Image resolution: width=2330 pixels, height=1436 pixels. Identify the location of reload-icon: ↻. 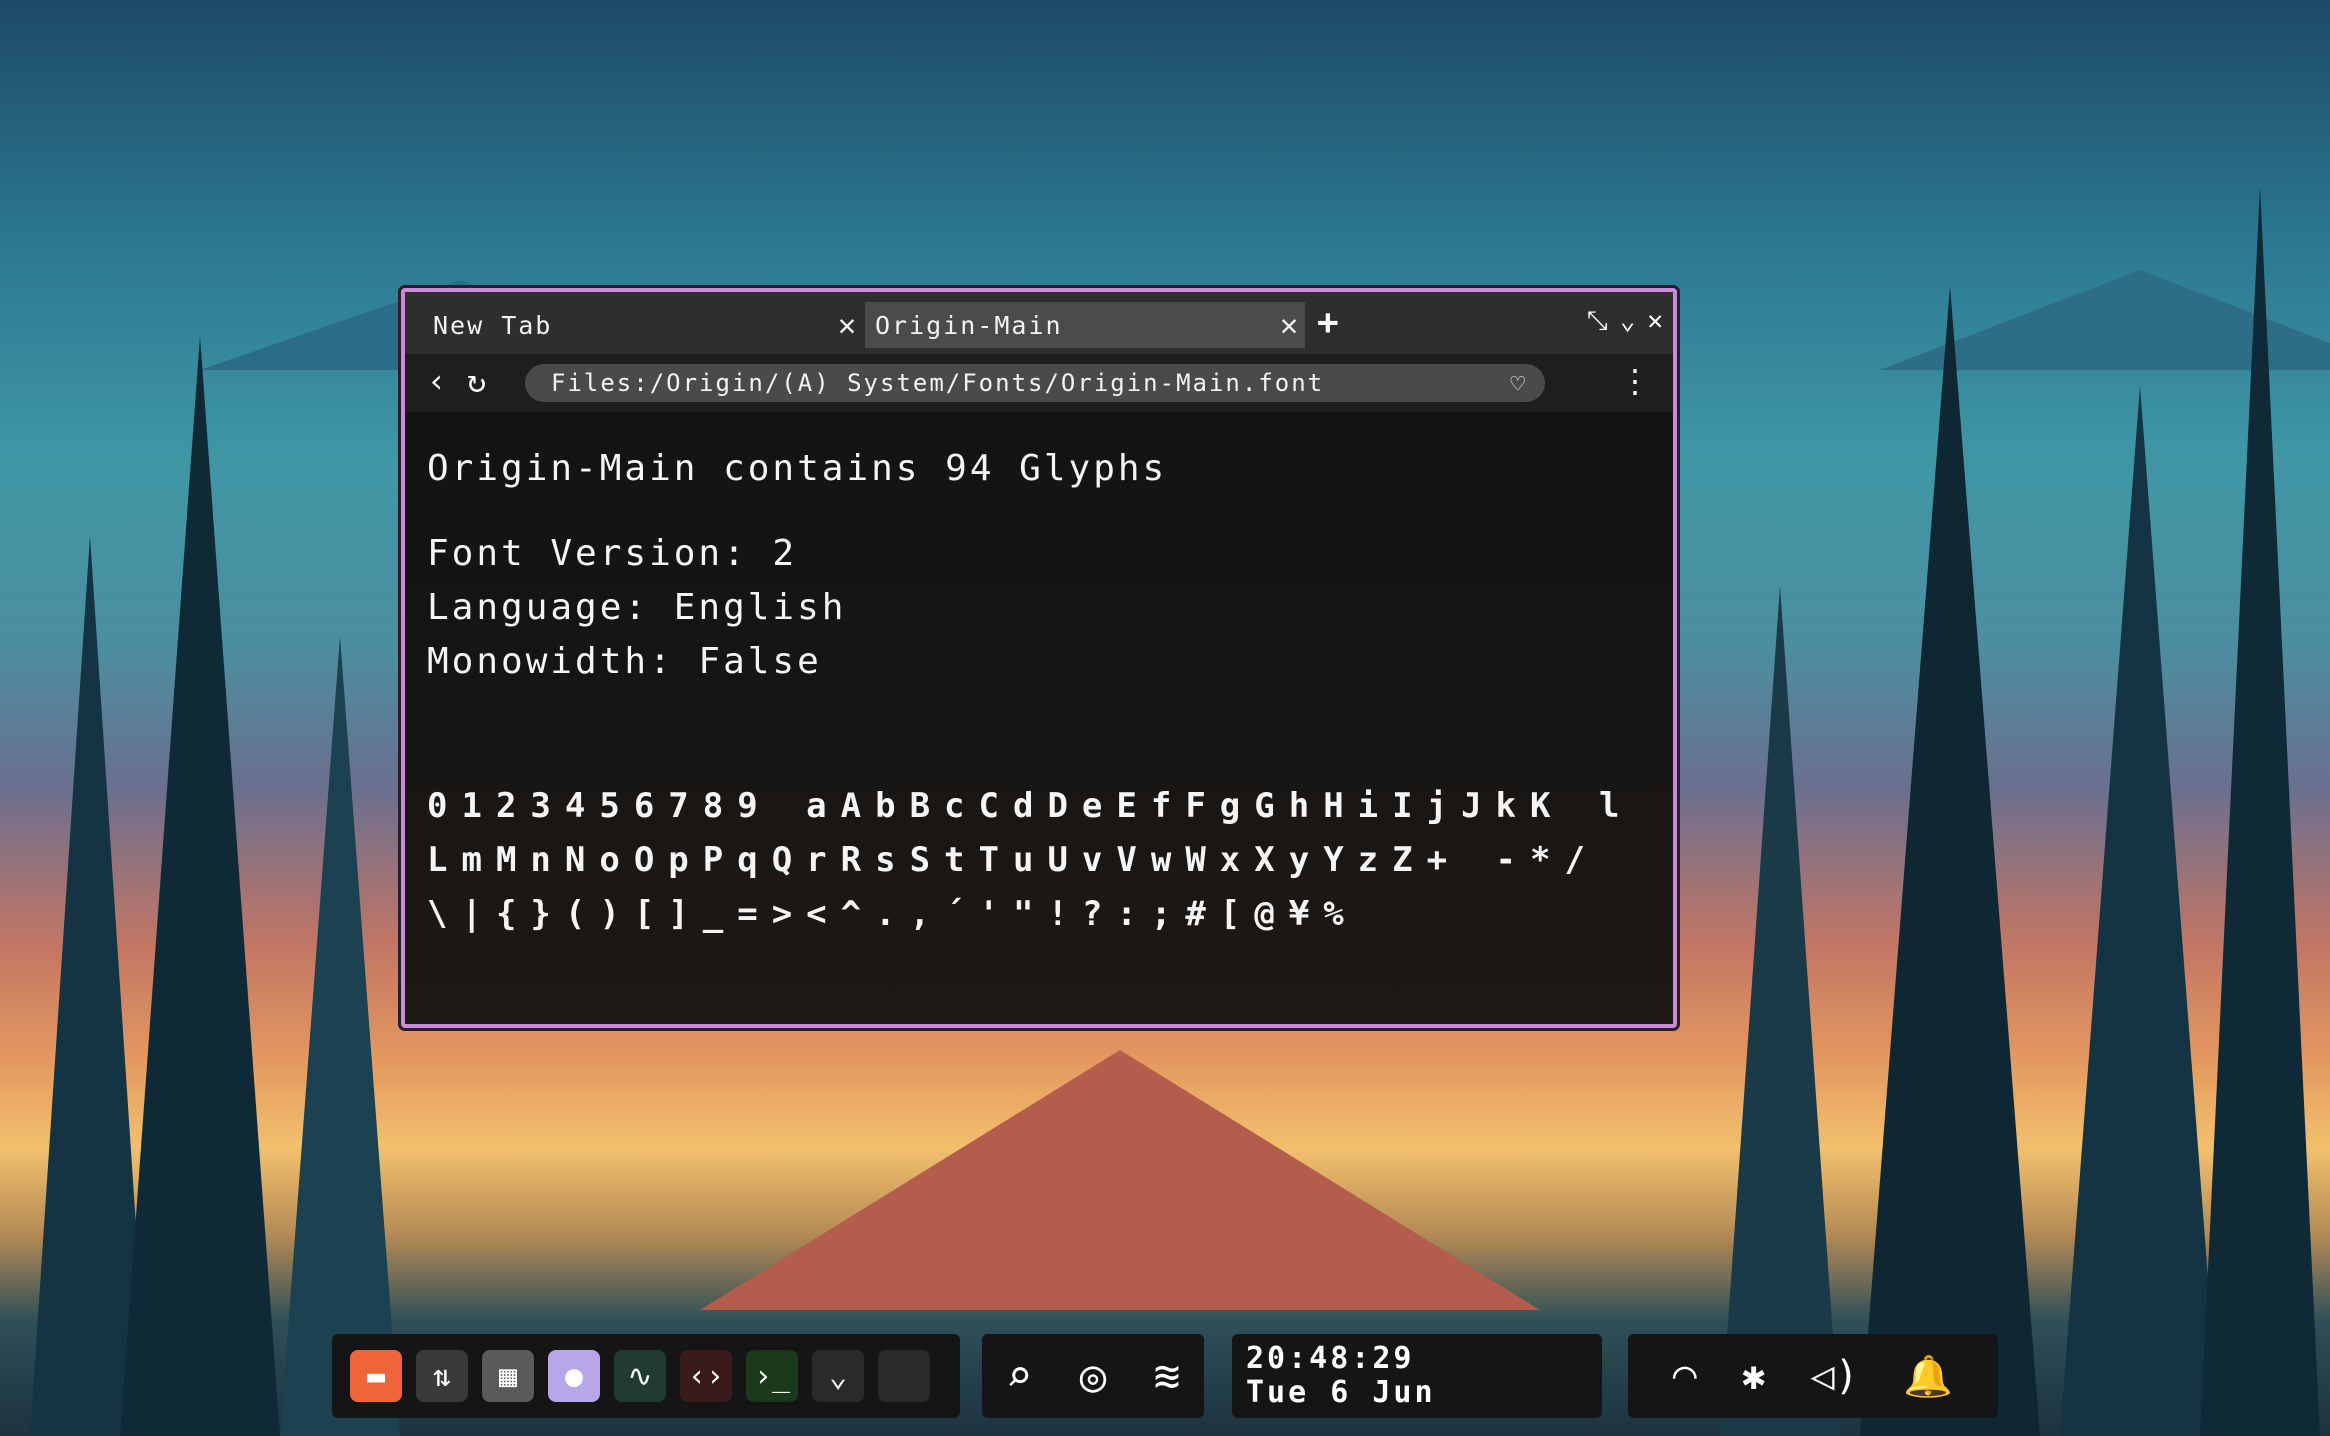
(476, 381).